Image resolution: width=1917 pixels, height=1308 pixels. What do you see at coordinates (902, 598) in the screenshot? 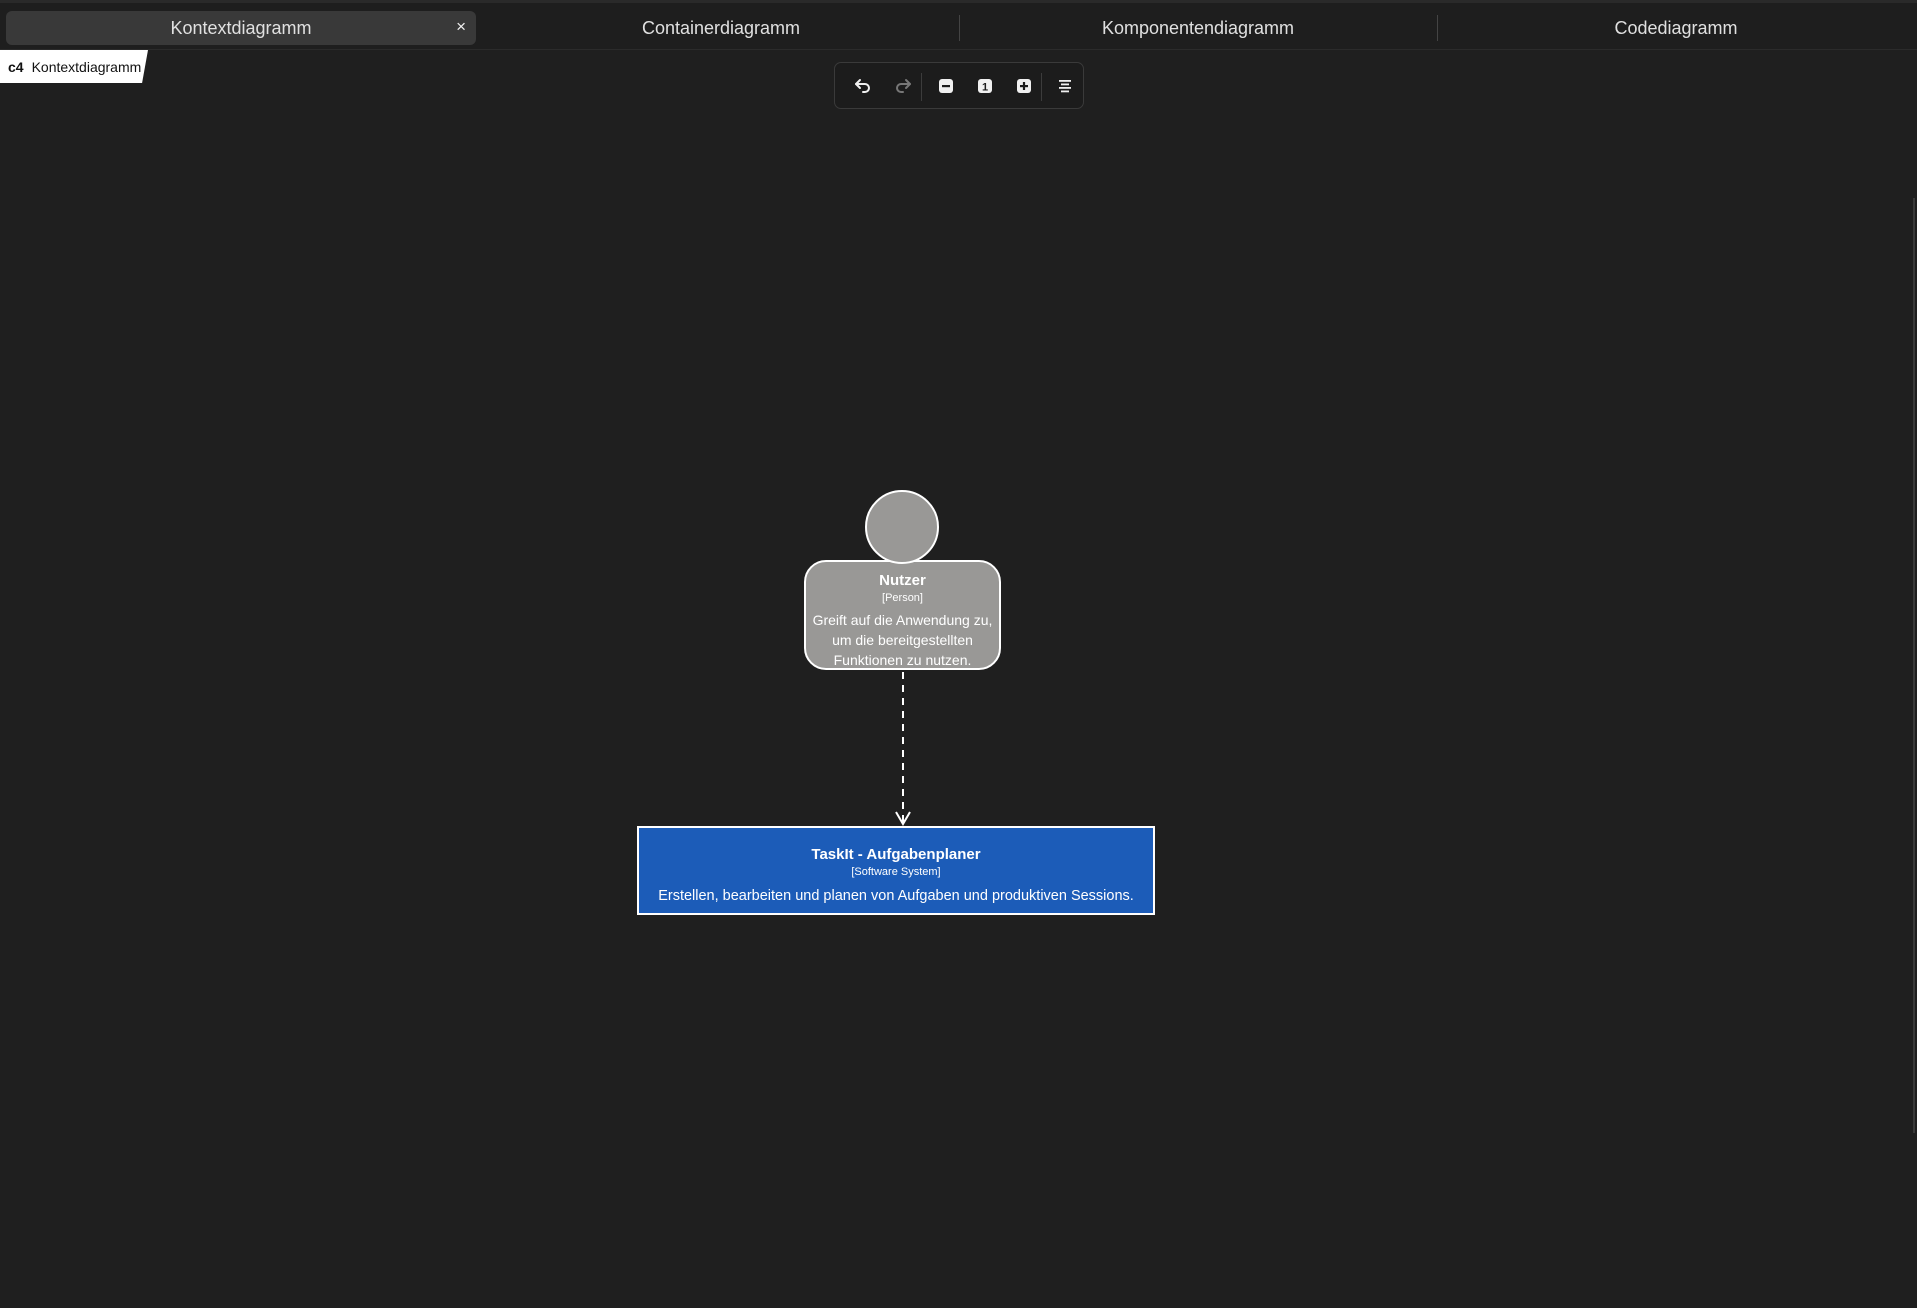
I see `person-type: [Person]` at bounding box center [902, 598].